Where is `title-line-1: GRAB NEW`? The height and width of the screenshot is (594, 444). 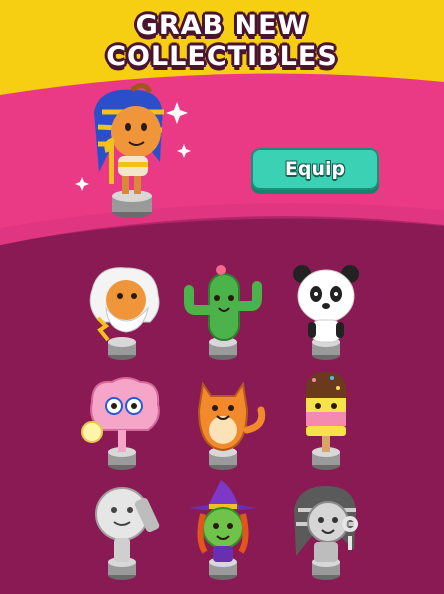 title-line-1: GRAB NEW is located at coordinates (222, 25).